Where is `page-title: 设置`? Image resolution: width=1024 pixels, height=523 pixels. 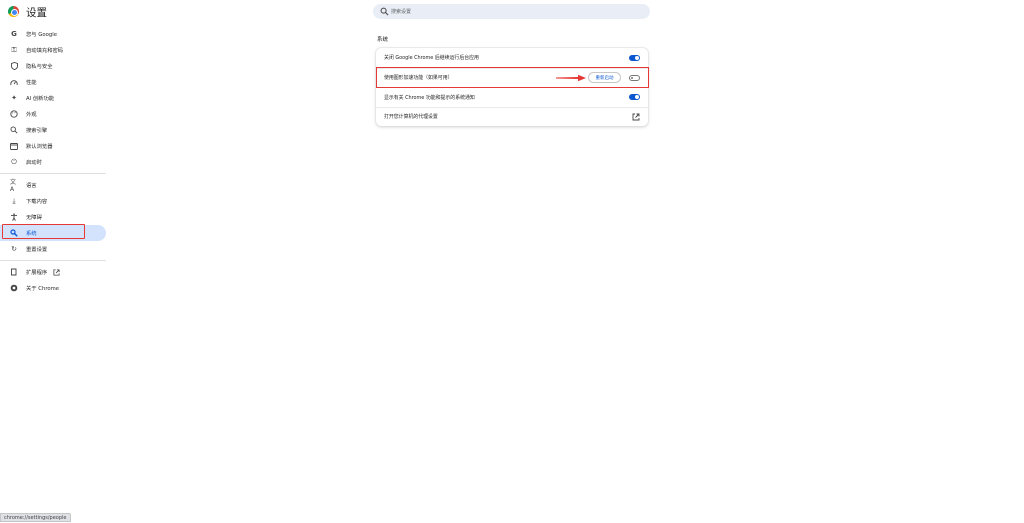 page-title: 设置 is located at coordinates (36, 12).